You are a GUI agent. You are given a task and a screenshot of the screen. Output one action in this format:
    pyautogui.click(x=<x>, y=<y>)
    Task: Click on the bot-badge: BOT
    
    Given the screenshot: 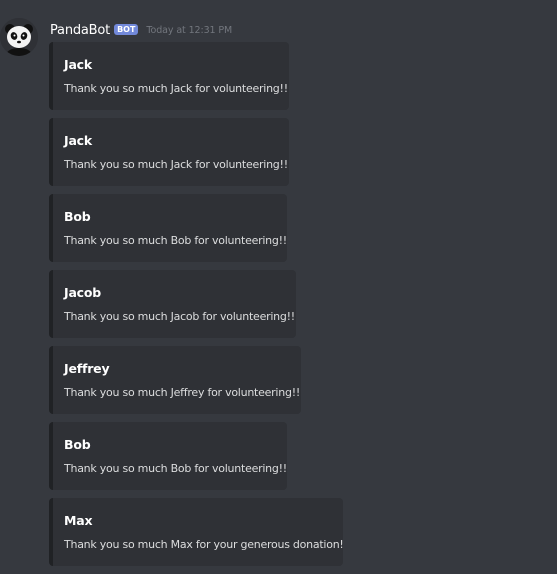 What is the action you would take?
    pyautogui.click(x=126, y=29)
    